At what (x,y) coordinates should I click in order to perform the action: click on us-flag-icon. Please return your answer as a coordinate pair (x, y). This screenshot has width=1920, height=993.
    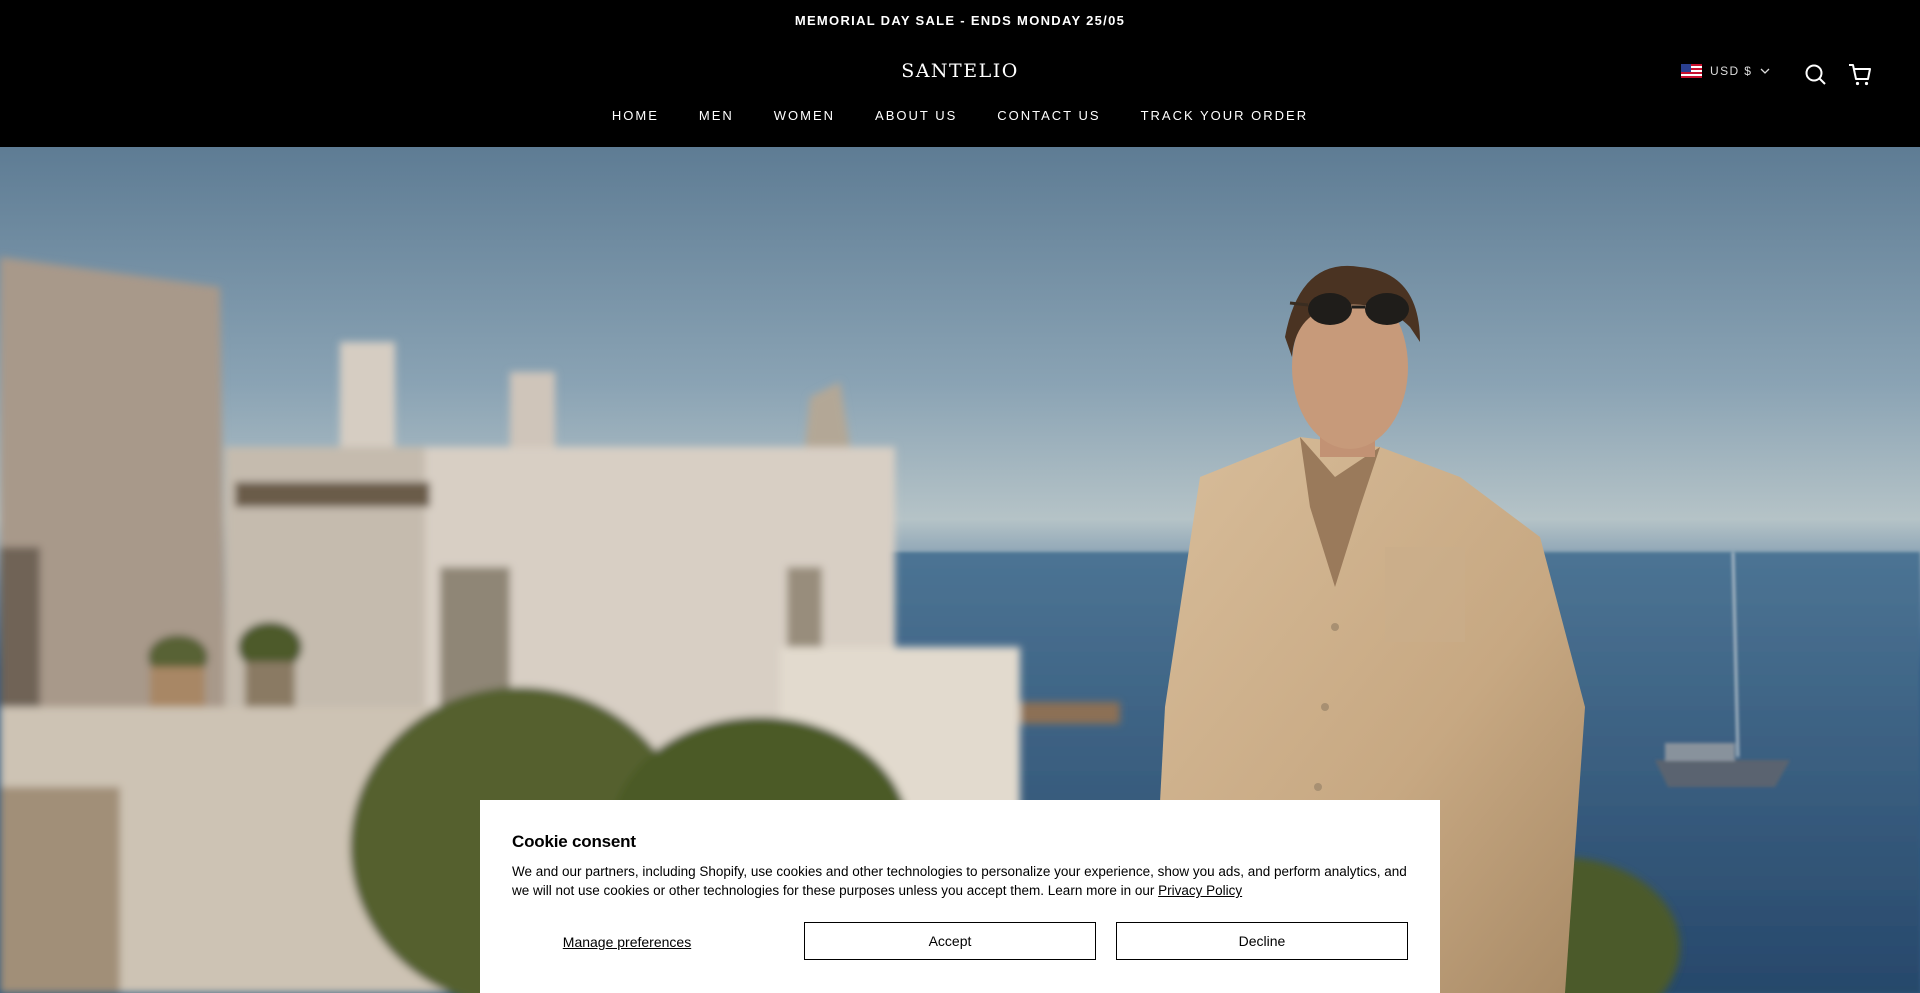
    Looking at the image, I should click on (1691, 71).